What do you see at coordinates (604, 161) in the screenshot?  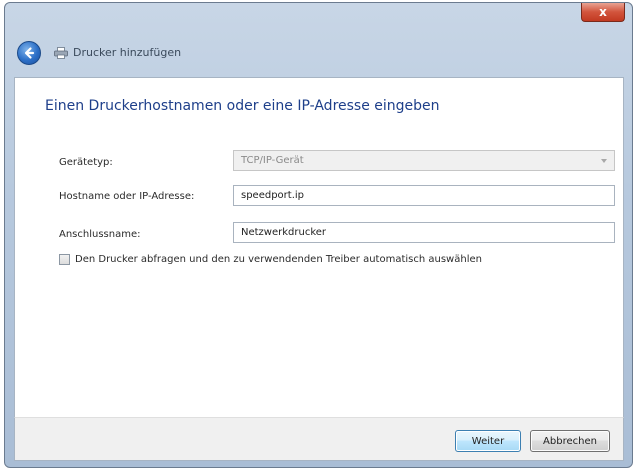 I see `chevron-down-icon` at bounding box center [604, 161].